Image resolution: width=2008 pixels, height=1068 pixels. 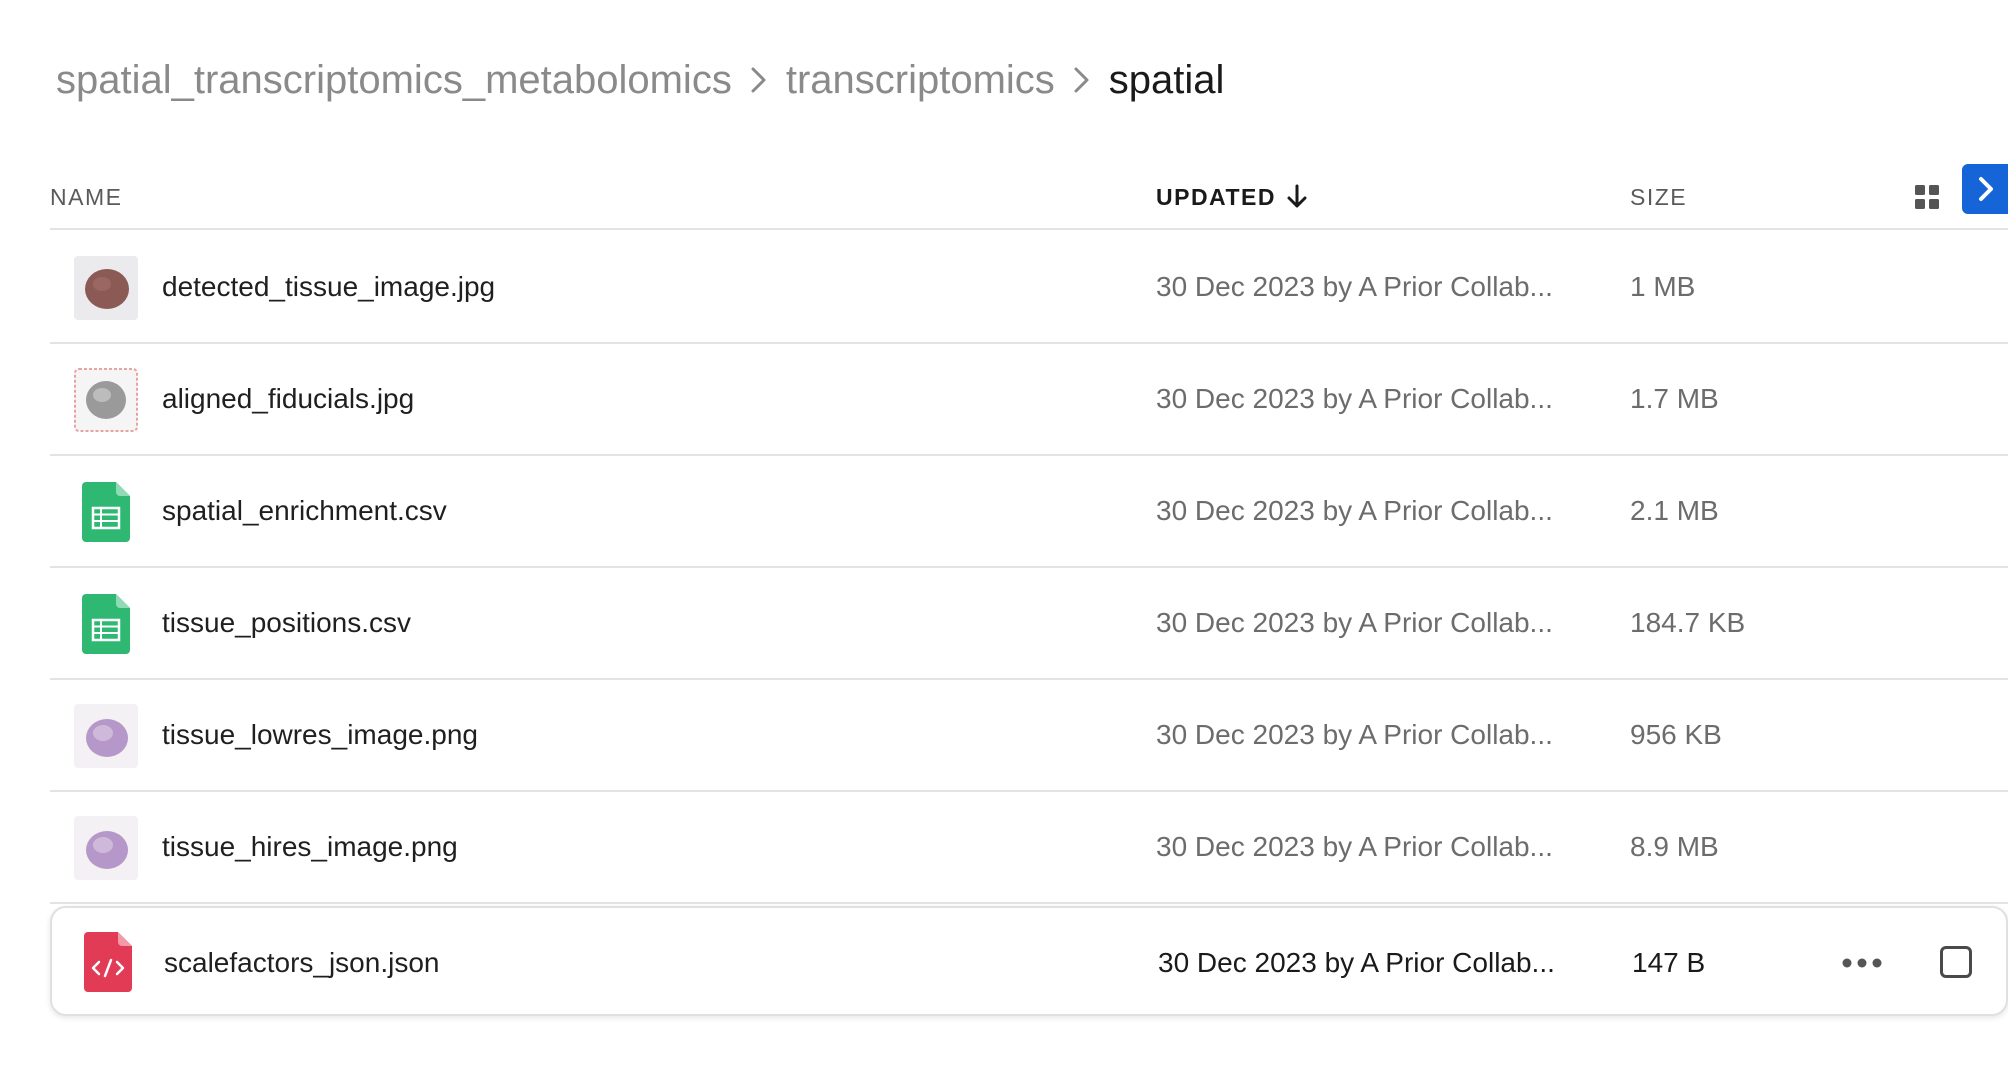 What do you see at coordinates (1029, 195) in the screenshot?
I see `table-header: NAME UPDATED SIZE` at bounding box center [1029, 195].